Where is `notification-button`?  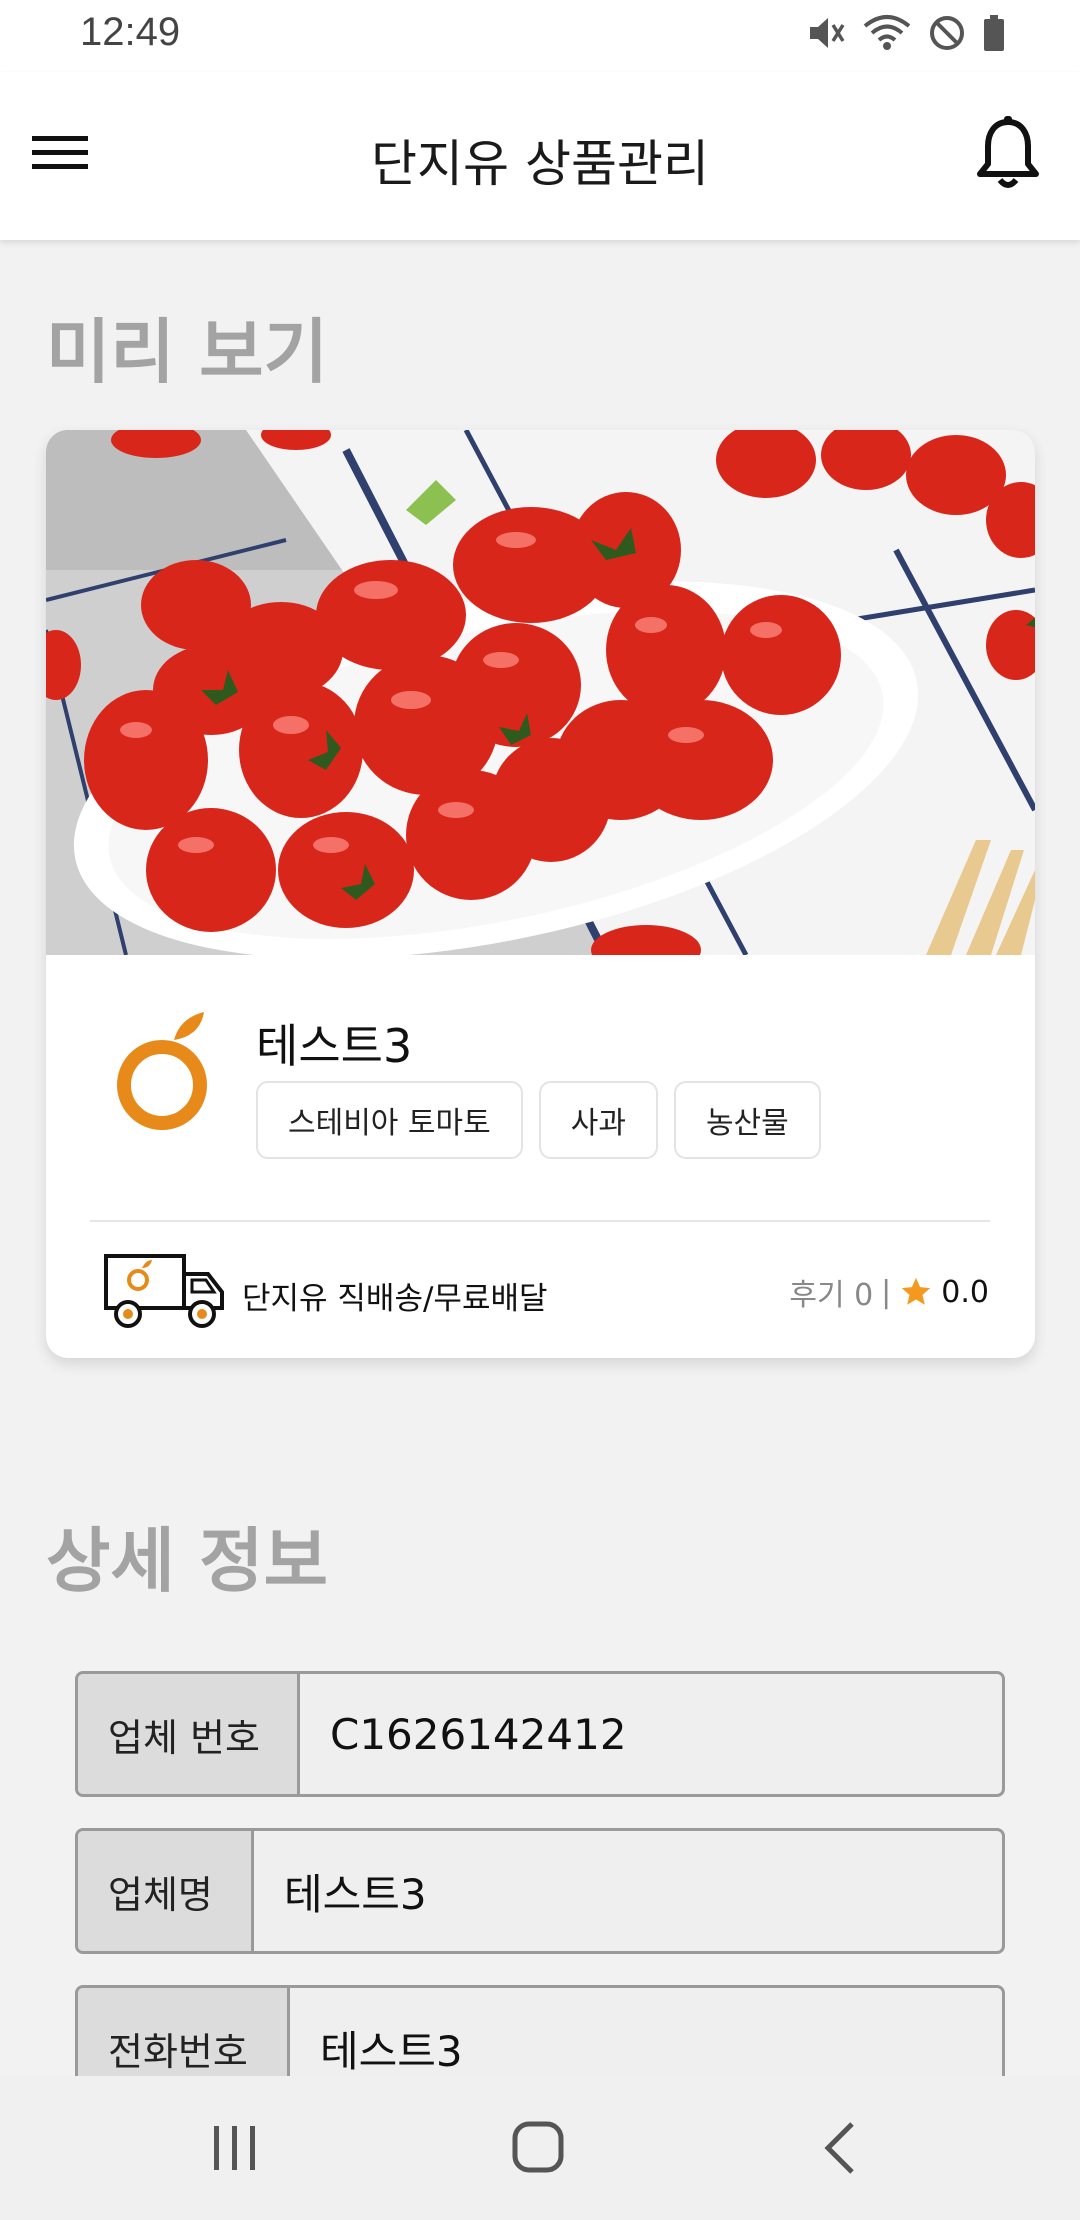
notification-button is located at coordinates (1008, 154).